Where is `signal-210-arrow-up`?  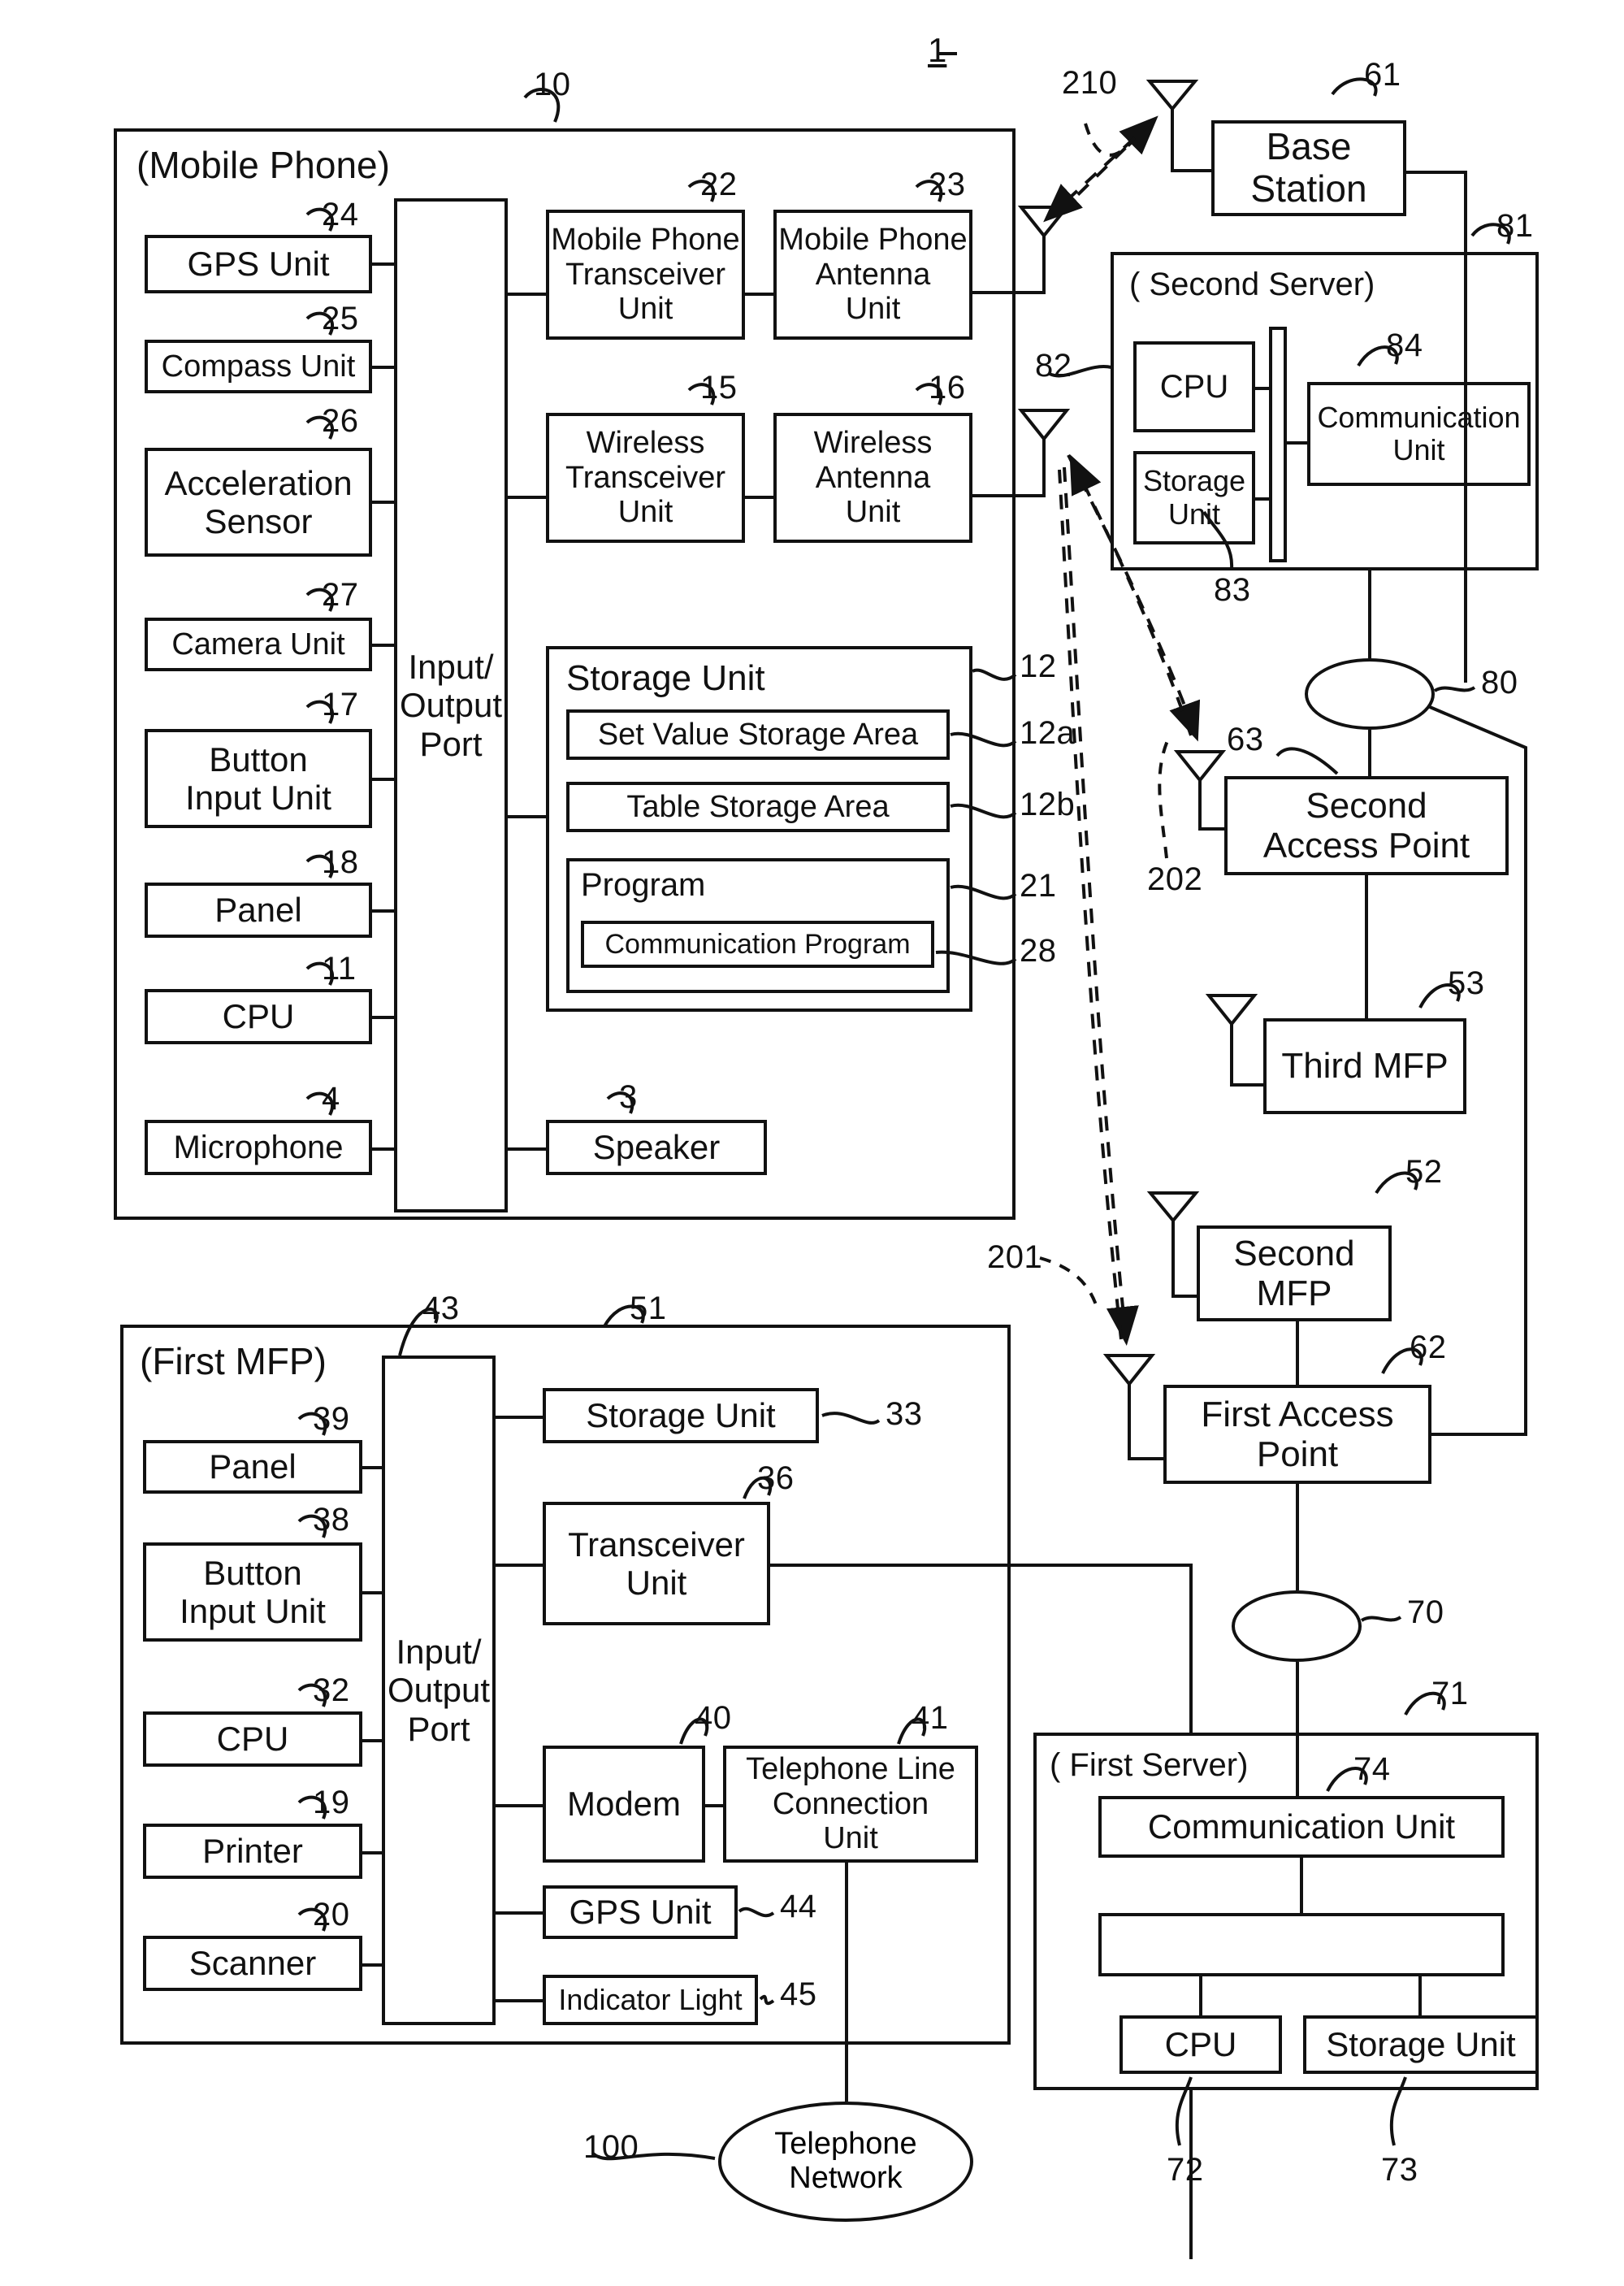
signal-210-arrow-up is located at coordinates (1108, 165).